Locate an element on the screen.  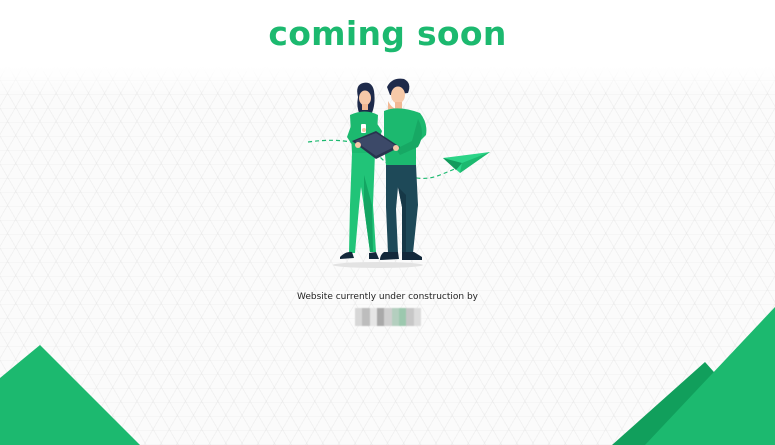
left-mountain is located at coordinates (70, 395).